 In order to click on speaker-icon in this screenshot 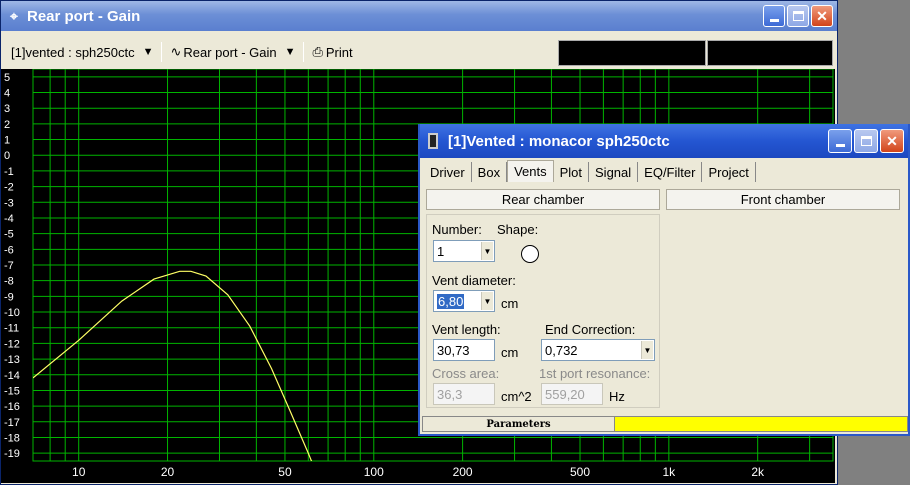, I will do `click(433, 141)`.